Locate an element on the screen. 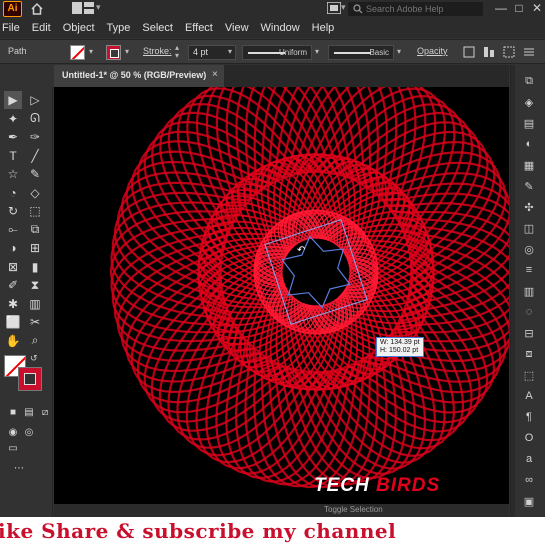 Image resolution: width=545 pixels, height=545 pixels. color-icon: ◐ is located at coordinates (529, 144).